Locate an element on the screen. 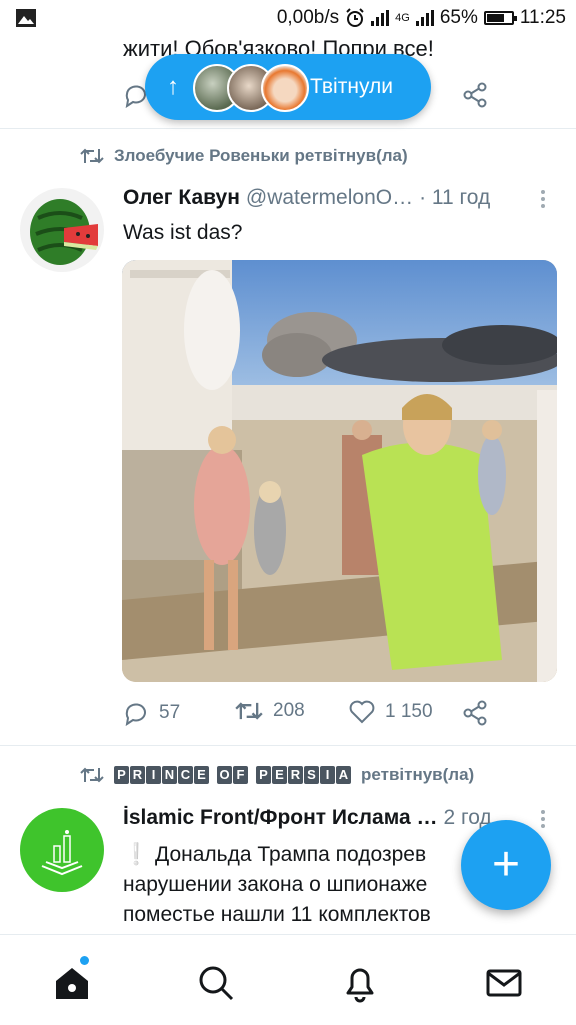  search-icon is located at coordinates (216, 983).